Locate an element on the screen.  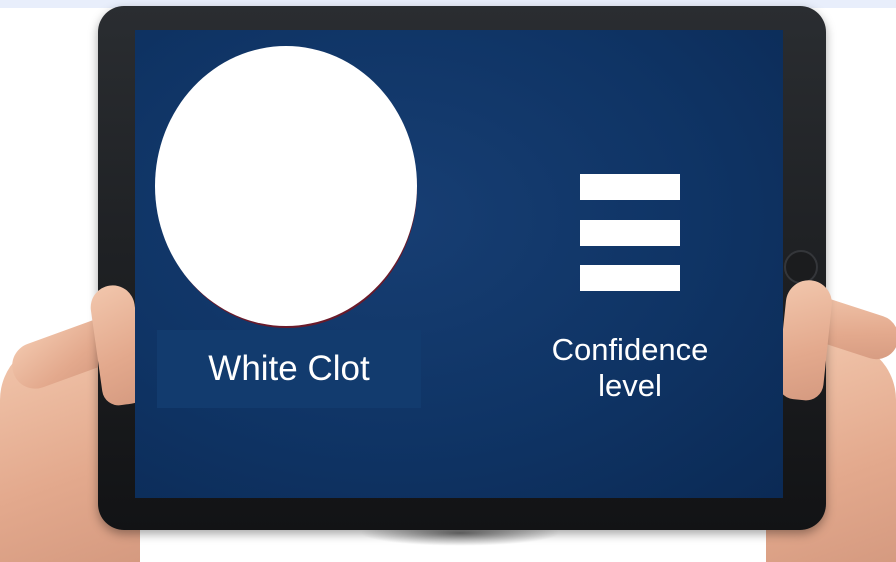
hamburger-menu-icon is located at coordinates (630, 232).